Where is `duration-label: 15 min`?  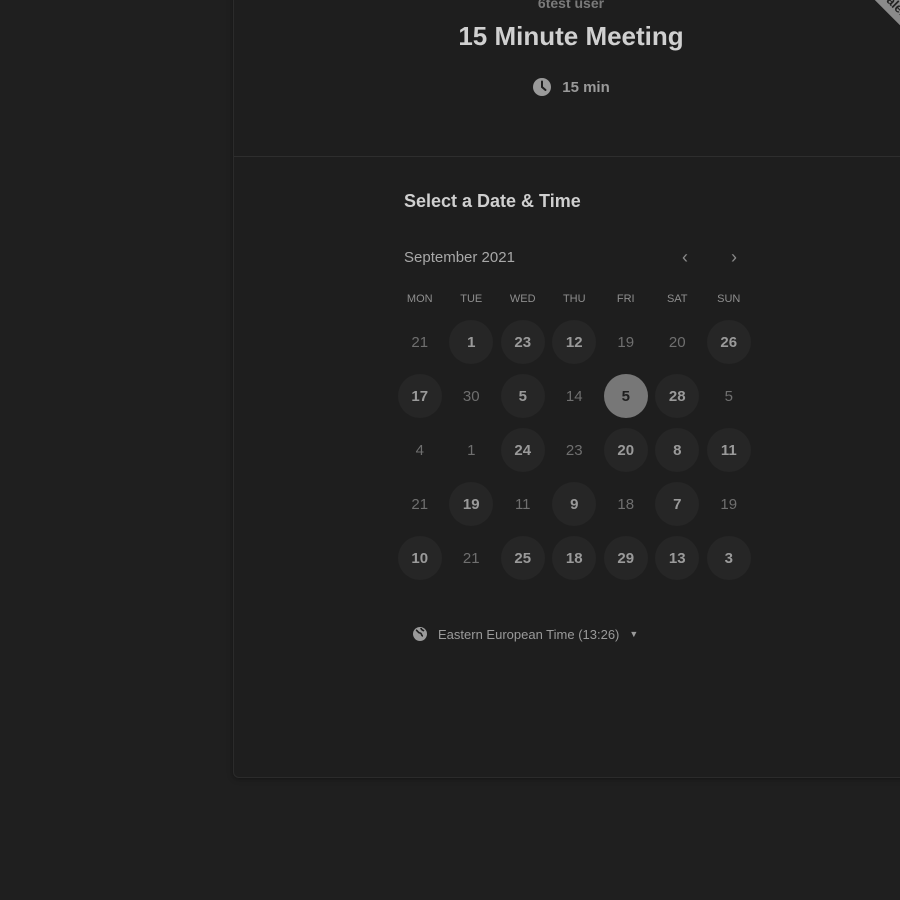 duration-label: 15 min is located at coordinates (586, 87).